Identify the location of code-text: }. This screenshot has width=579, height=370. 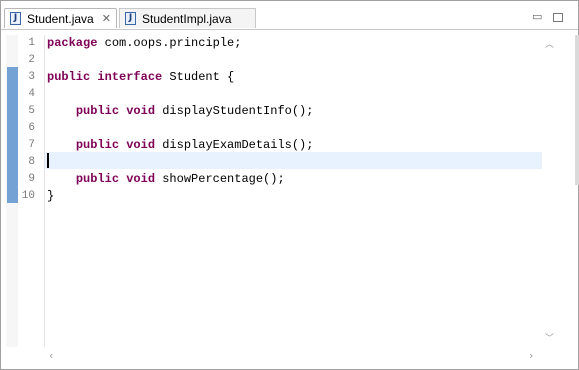
(51, 196).